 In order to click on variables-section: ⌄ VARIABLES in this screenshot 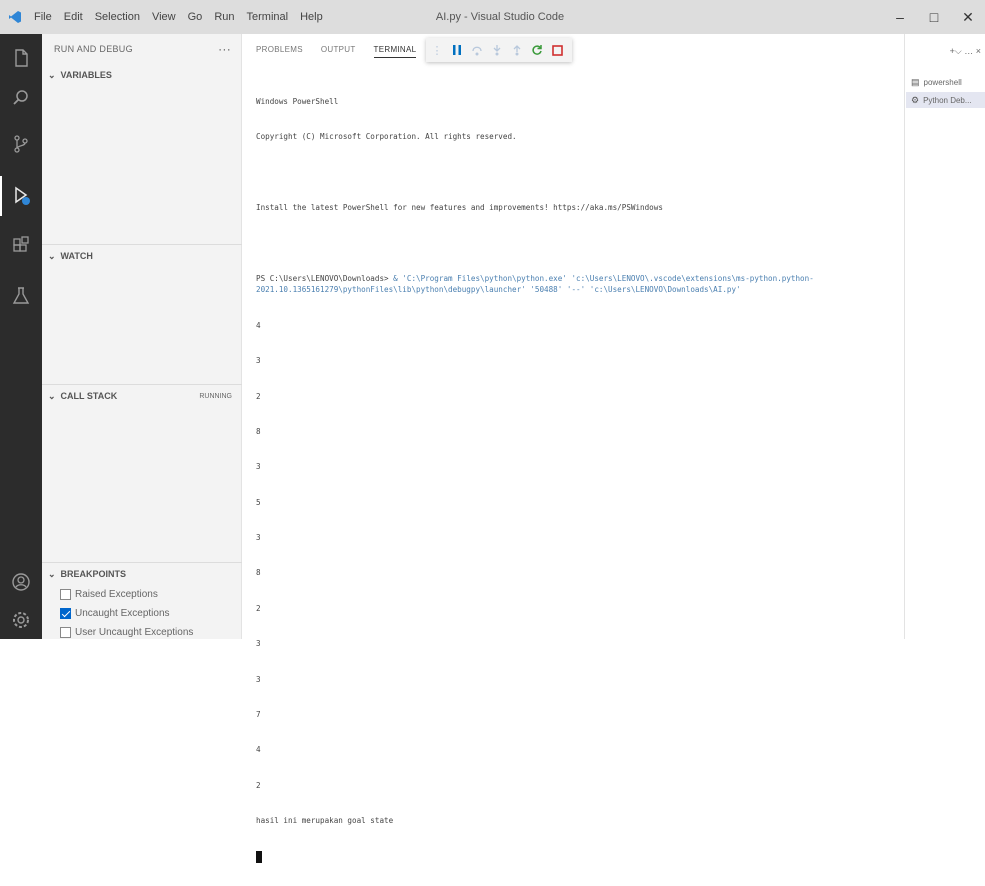, I will do `click(142, 75)`.